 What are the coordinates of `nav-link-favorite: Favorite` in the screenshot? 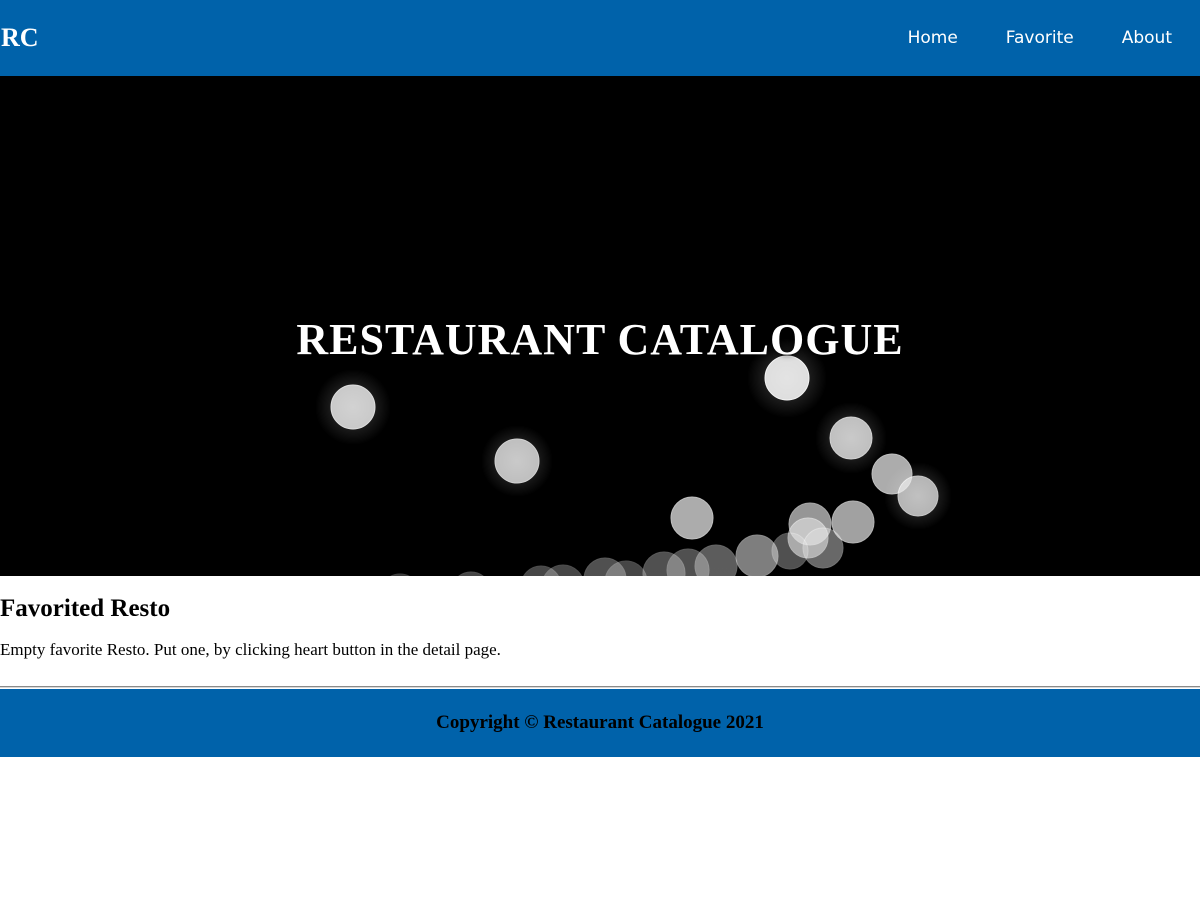 It's located at (1040, 38).